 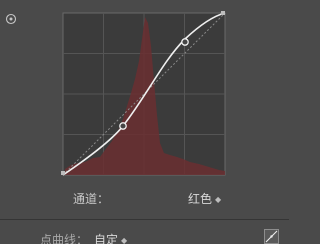 I want to click on edit-point-curve-button, so click(x=271, y=236).